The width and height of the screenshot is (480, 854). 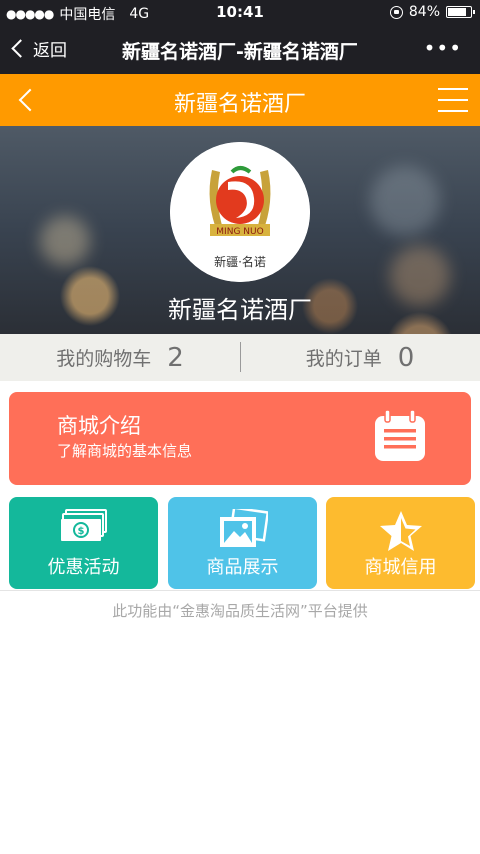 What do you see at coordinates (50, 51) in the screenshot?
I see `wechat-back-label: 返回` at bounding box center [50, 51].